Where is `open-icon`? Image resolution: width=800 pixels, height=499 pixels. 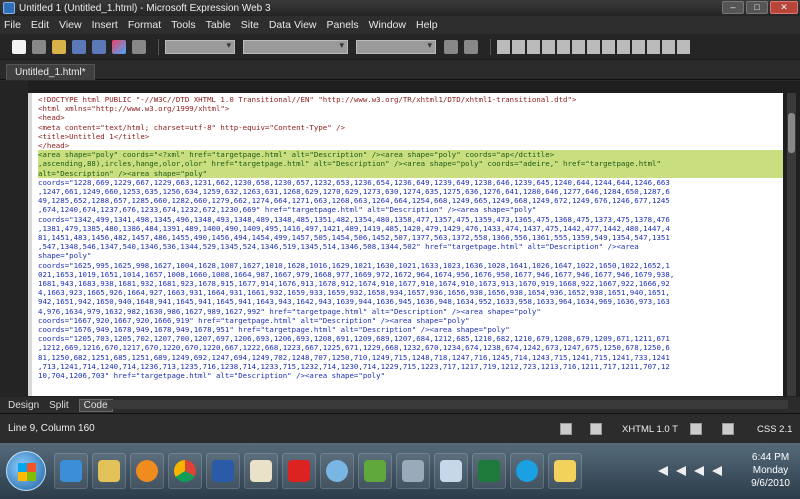
open-icon is located at coordinates (59, 46).